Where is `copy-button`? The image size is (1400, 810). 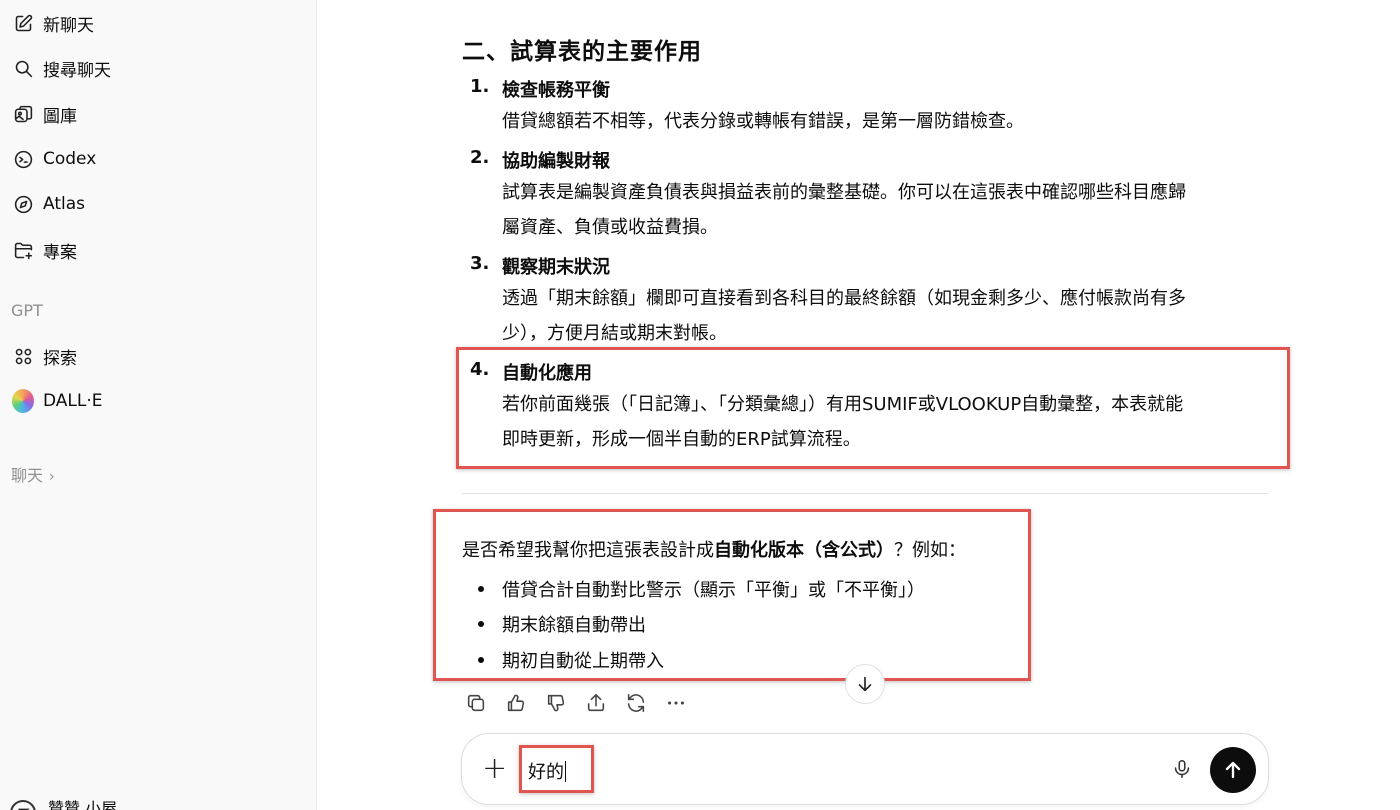
copy-button is located at coordinates (476, 703).